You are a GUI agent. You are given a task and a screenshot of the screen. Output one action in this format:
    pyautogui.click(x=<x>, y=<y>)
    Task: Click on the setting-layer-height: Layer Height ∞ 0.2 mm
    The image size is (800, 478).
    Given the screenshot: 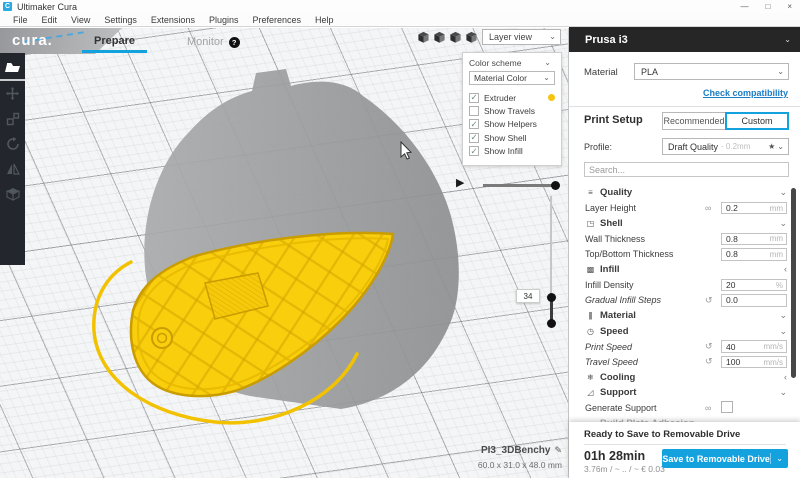 What is the action you would take?
    pyautogui.click(x=684, y=207)
    